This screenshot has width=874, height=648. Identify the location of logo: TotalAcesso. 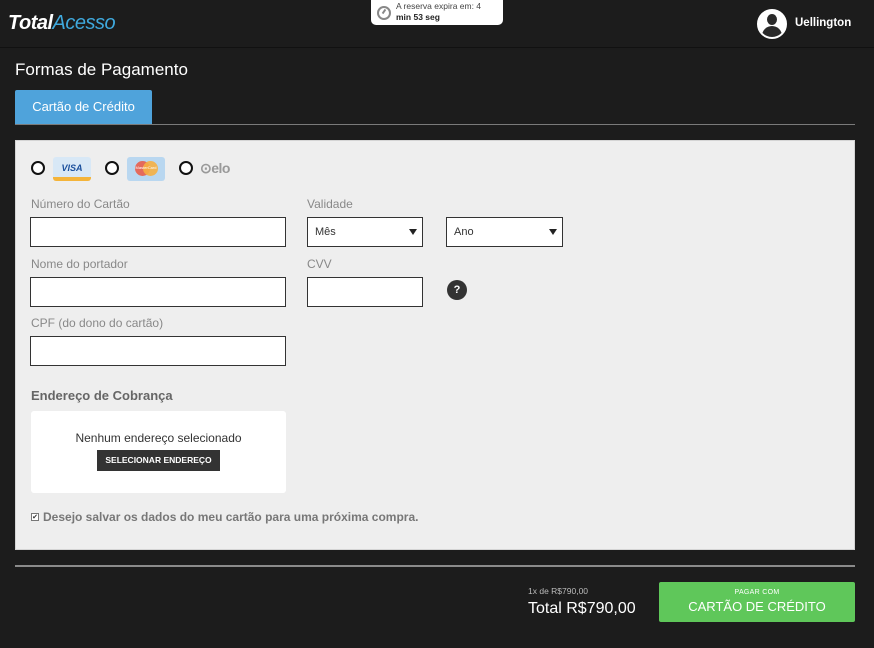
(62, 23).